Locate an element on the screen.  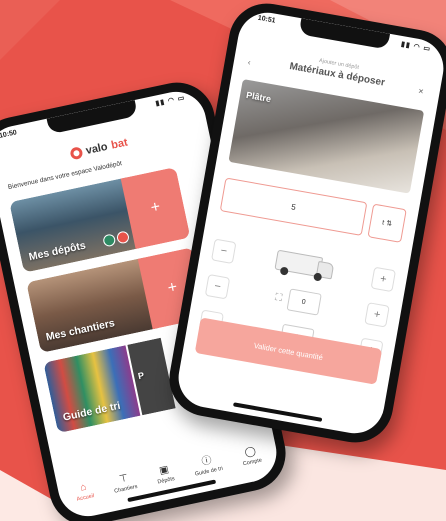
swap-icon: ⇅ is located at coordinates (389, 224).